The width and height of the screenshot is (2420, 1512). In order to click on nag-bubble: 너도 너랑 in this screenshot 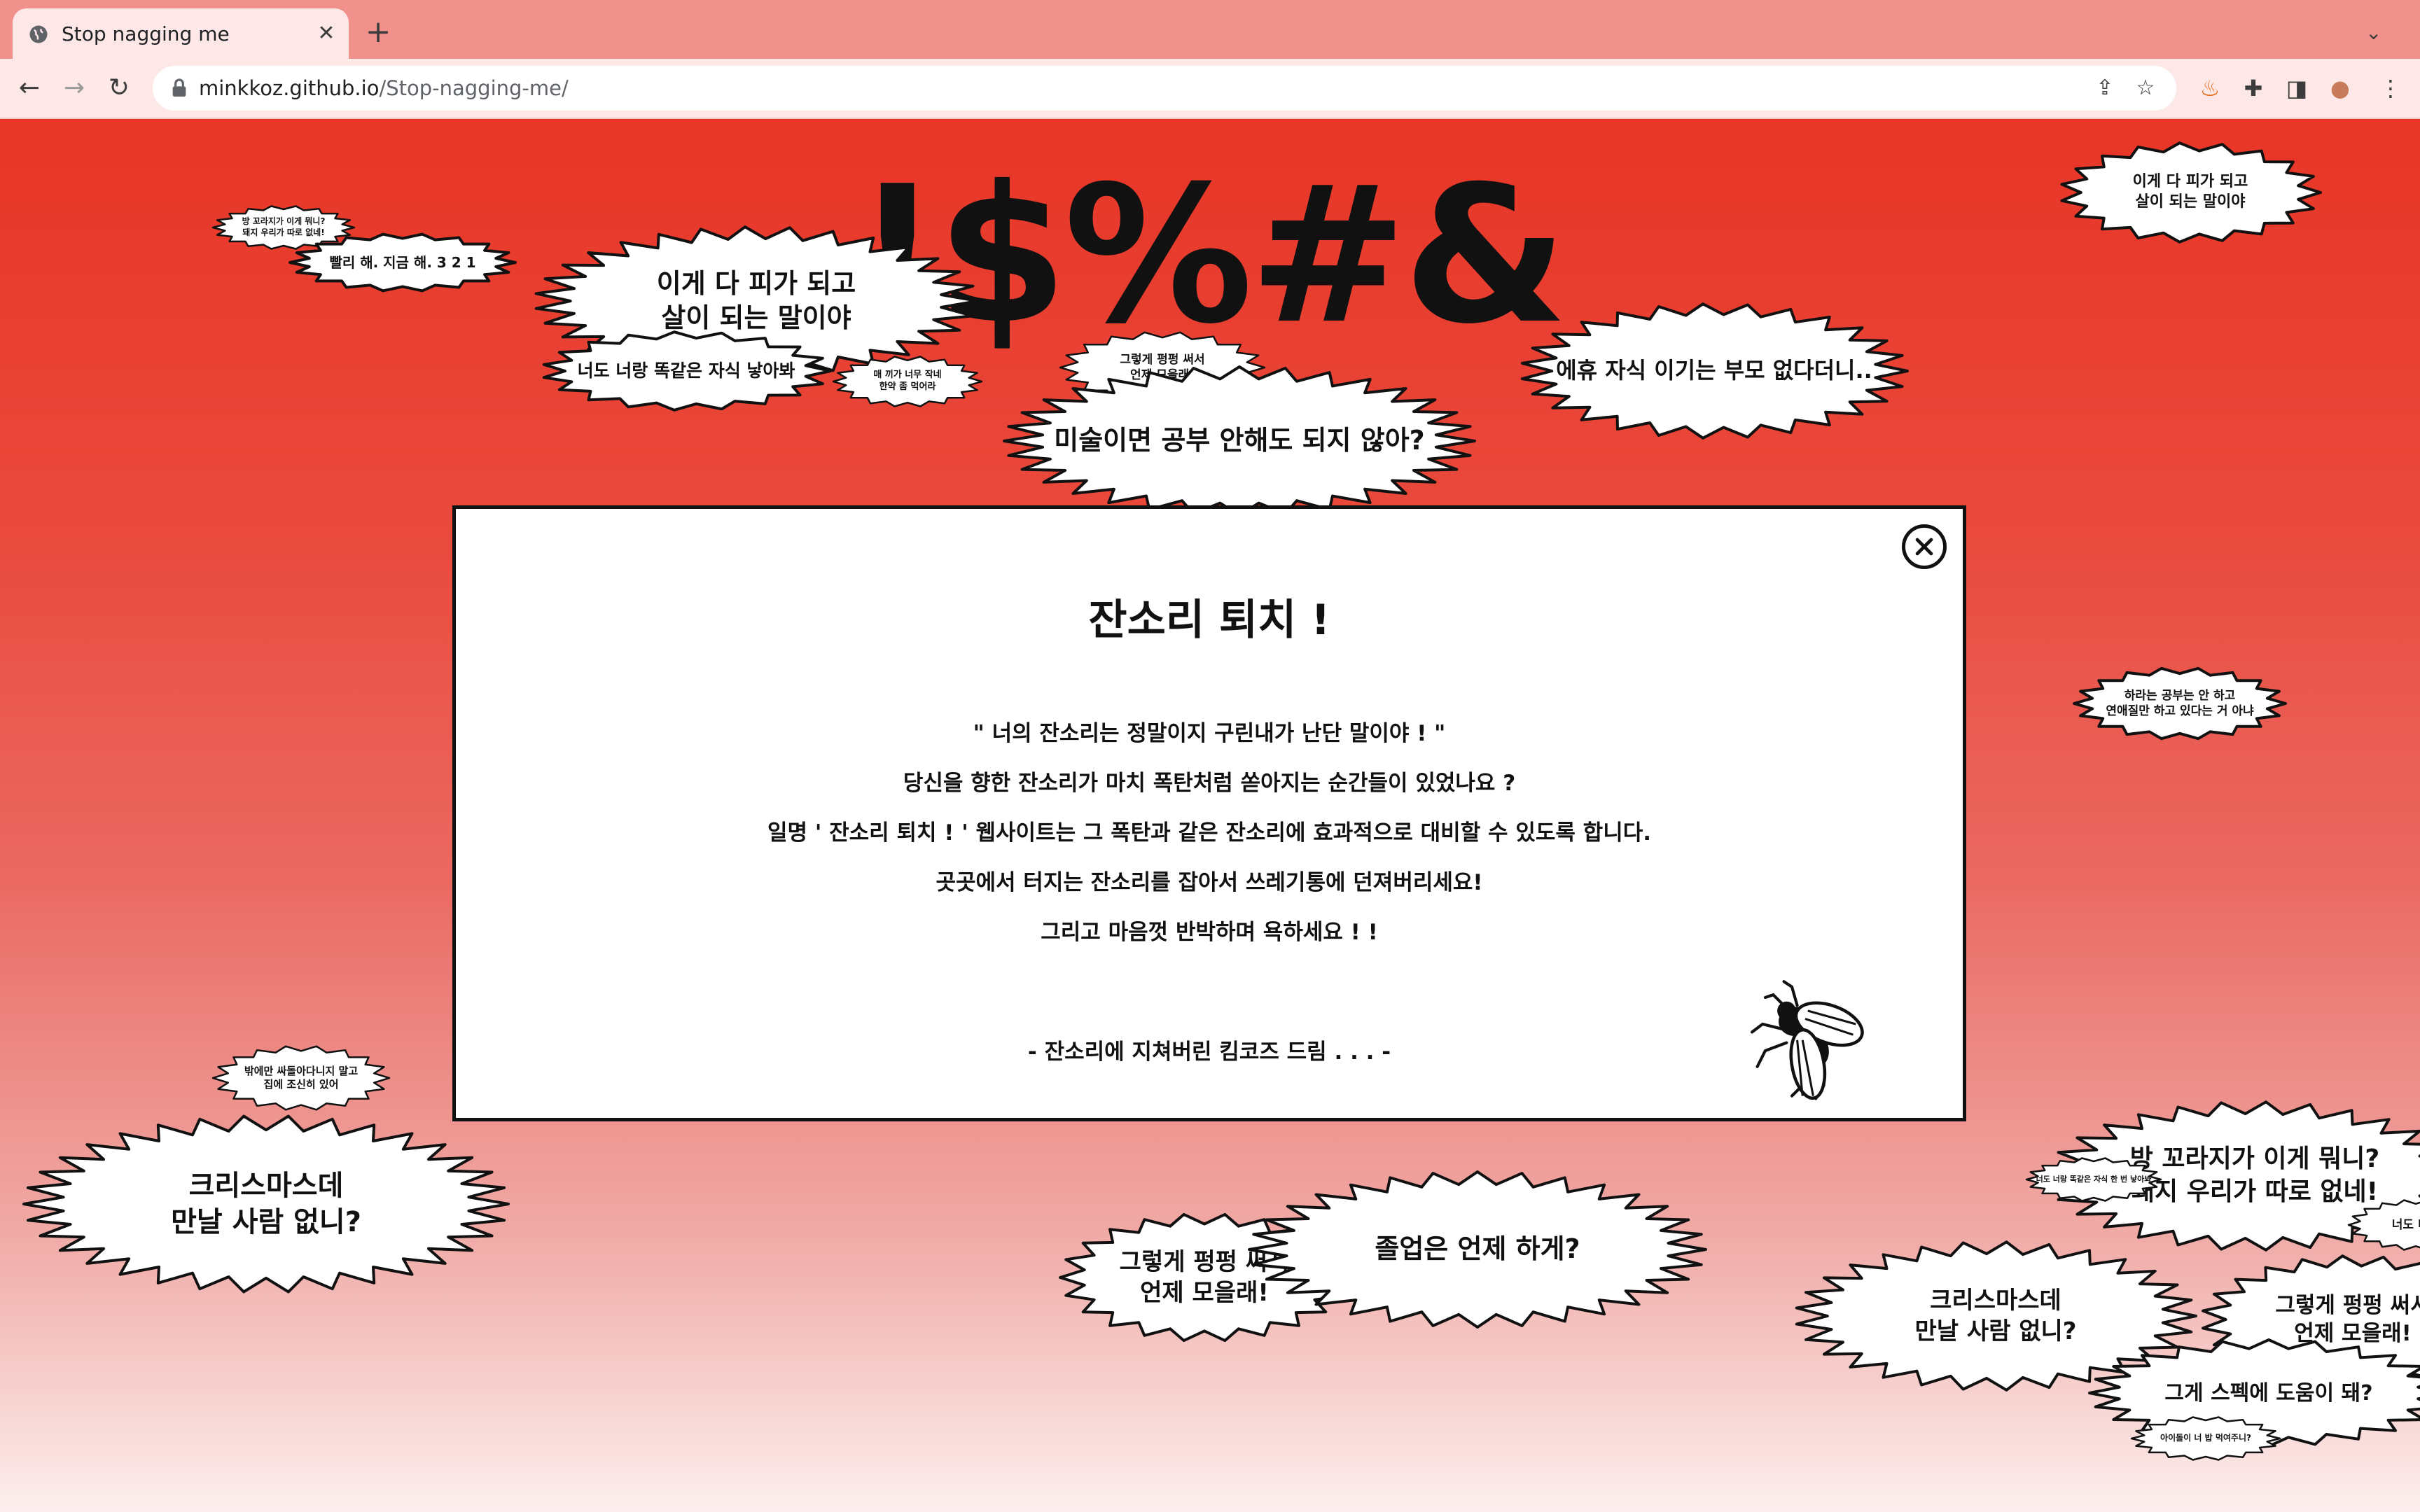, I will do `click(2383, 1225)`.